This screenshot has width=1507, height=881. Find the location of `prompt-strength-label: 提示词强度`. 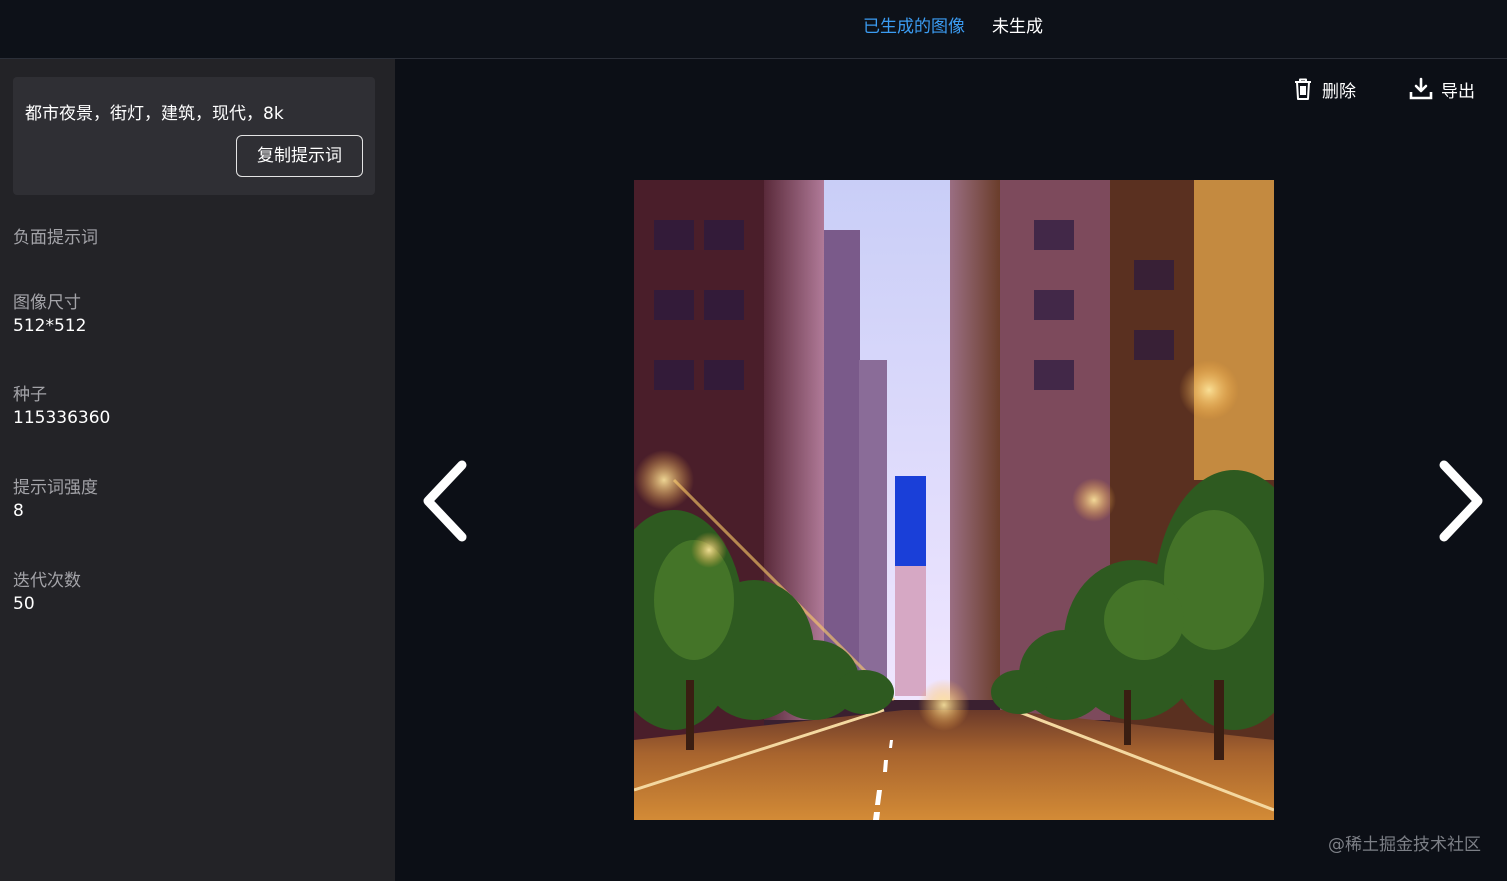

prompt-strength-label: 提示词强度 is located at coordinates (55, 488).